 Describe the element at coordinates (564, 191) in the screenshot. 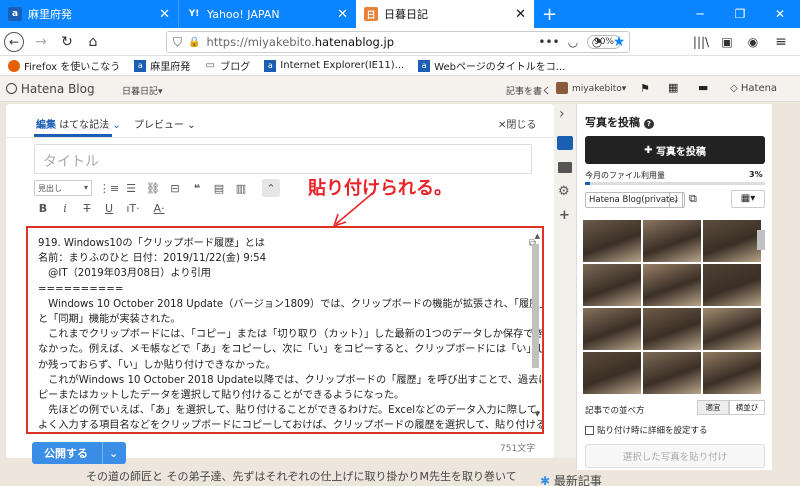

I see `gear-icon: ⚙` at that location.